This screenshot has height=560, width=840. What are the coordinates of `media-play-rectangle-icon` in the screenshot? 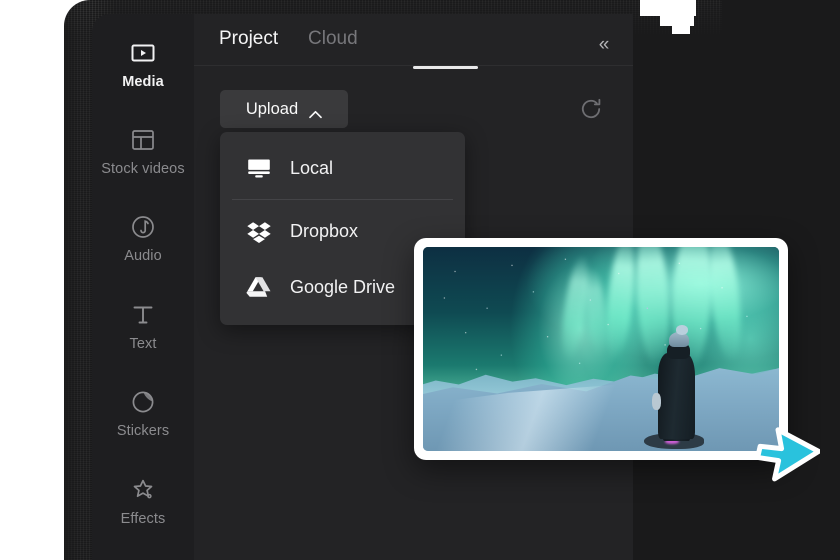 It's located at (143, 53).